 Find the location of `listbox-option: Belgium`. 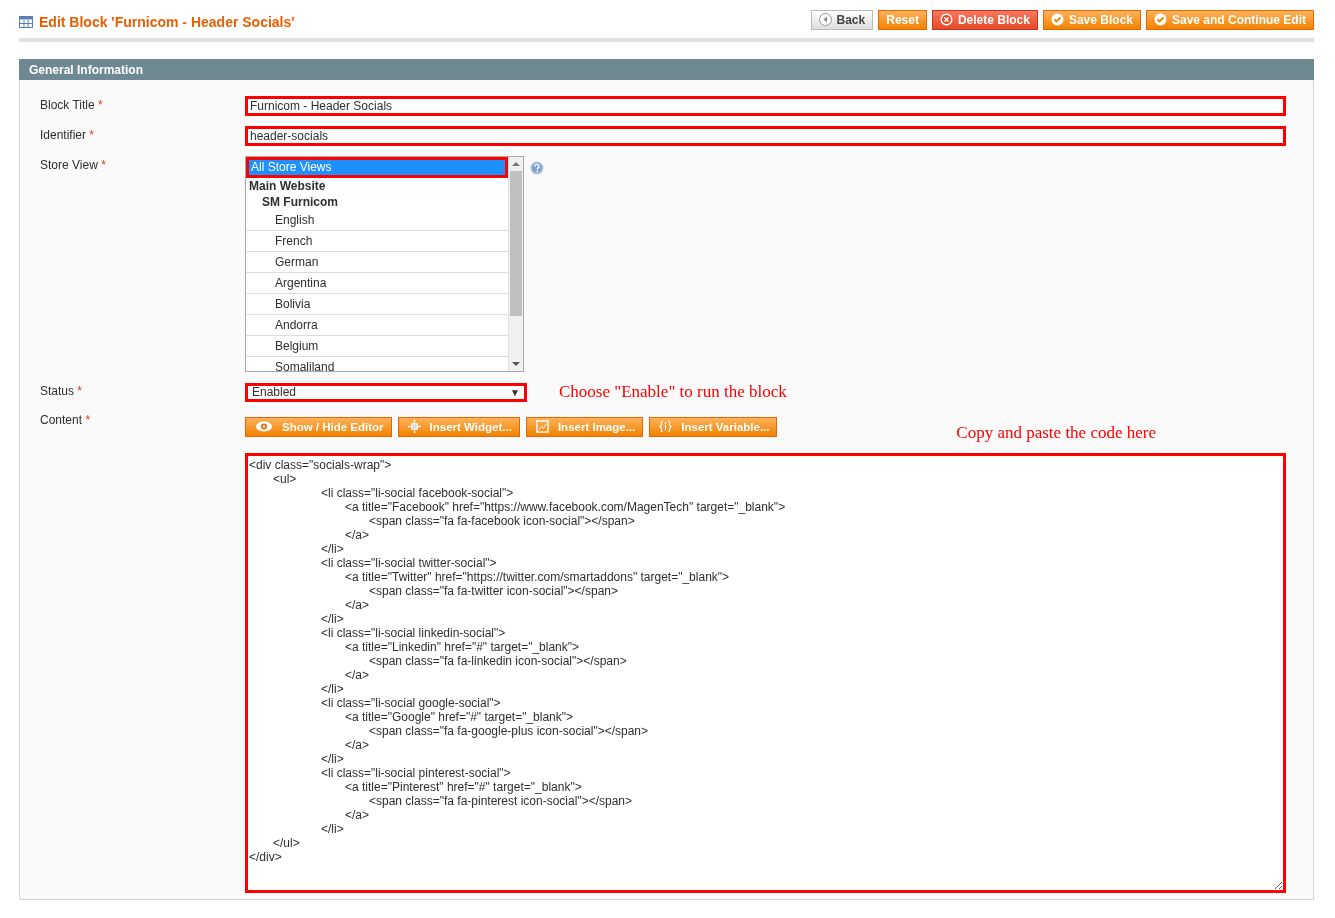

listbox-option: Belgium is located at coordinates (377, 346).